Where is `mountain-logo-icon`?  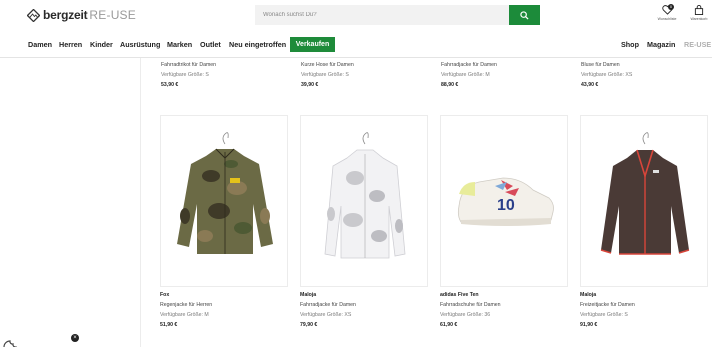
mountain-logo-icon is located at coordinates (33, 15).